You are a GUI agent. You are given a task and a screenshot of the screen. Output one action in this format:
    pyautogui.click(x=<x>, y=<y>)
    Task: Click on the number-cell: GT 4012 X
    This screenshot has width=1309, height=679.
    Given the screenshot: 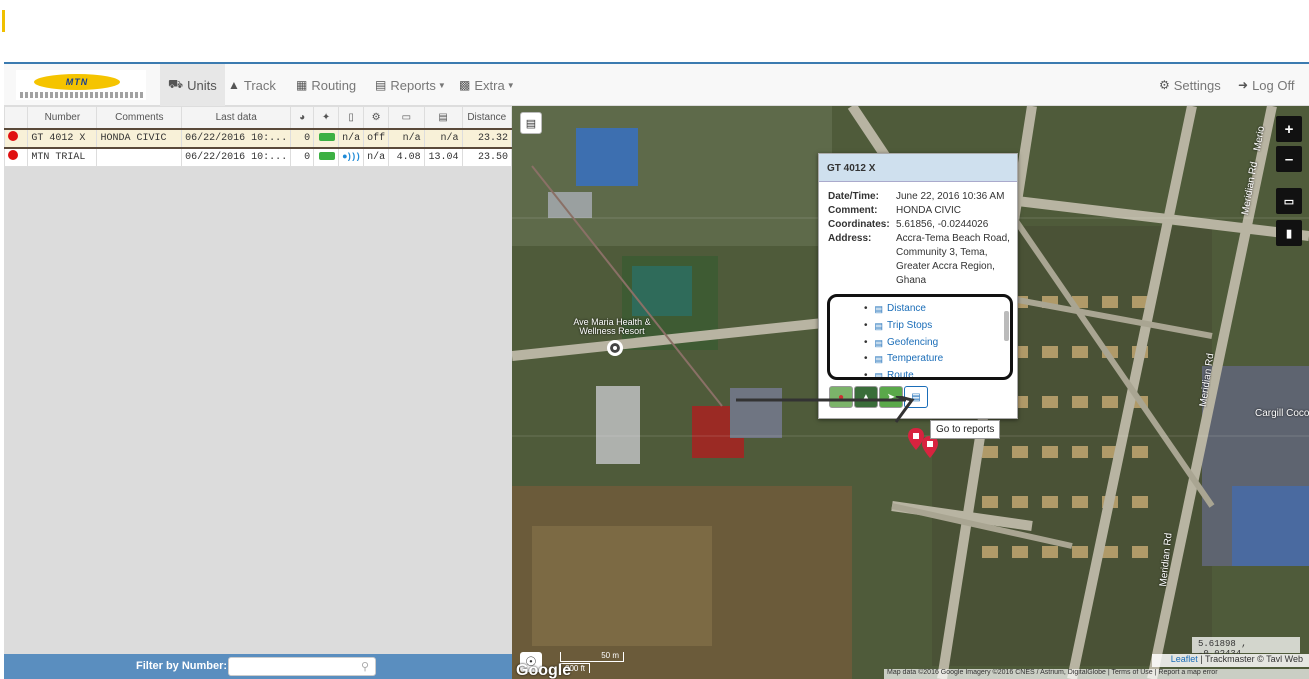 What is the action you would take?
    pyautogui.click(x=62, y=138)
    